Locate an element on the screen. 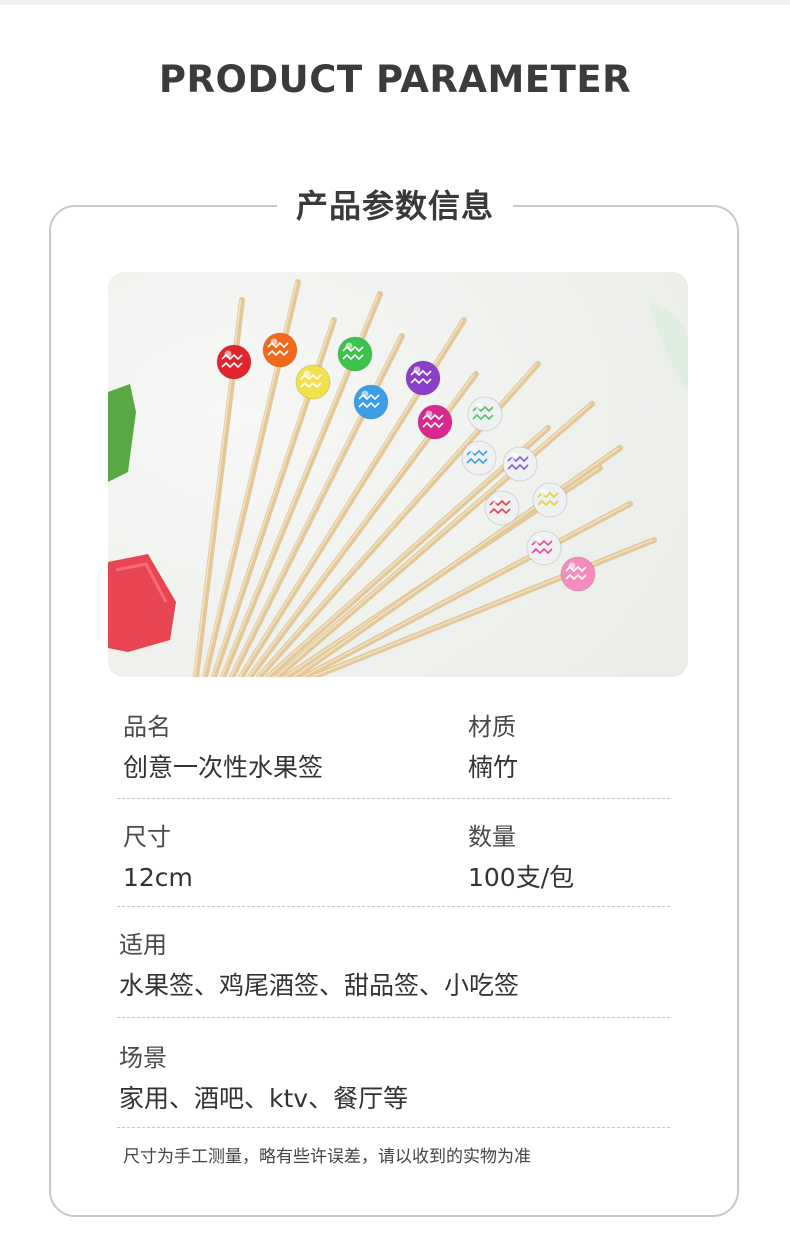 This screenshot has width=790, height=1257. field-usage-value: 水果签、鸡尾酒签、甜品签、小吃签 is located at coordinates (319, 985).